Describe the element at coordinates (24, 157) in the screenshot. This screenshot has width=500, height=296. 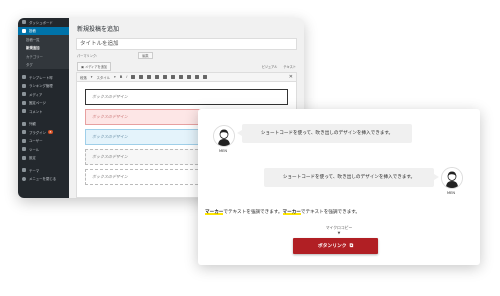
I see `settings-icon` at that location.